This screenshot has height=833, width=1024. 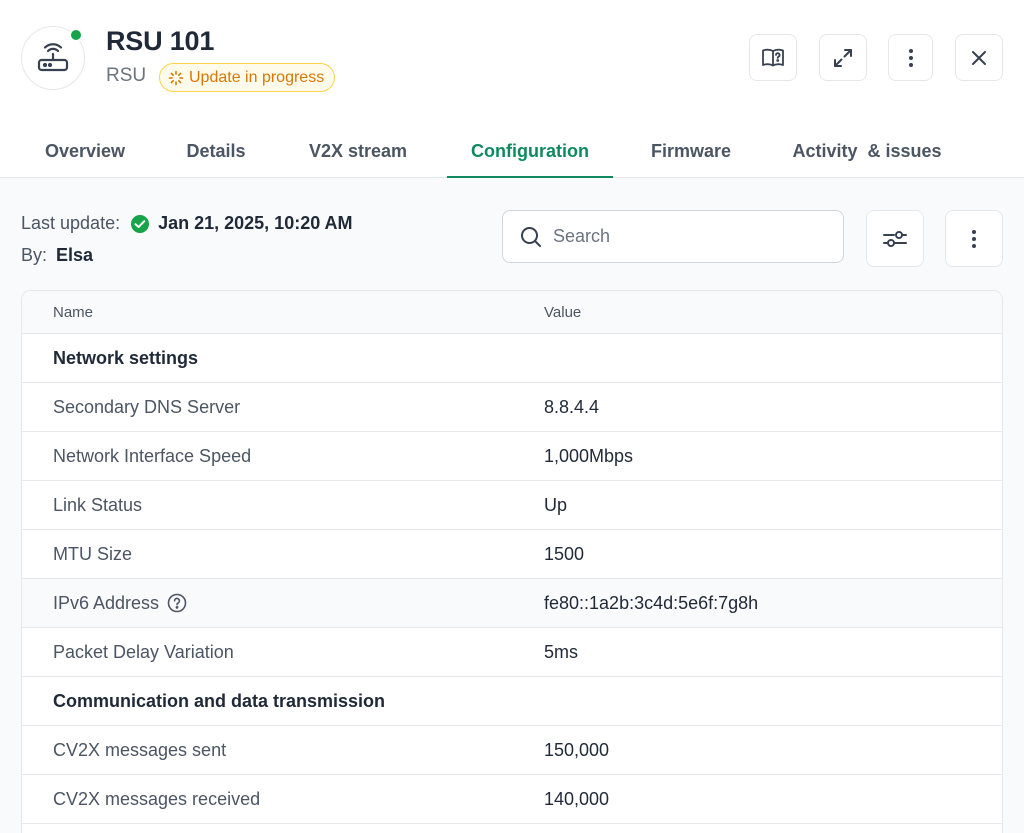 What do you see at coordinates (147, 406) in the screenshot?
I see `row-name: Secondary DNS Server` at bounding box center [147, 406].